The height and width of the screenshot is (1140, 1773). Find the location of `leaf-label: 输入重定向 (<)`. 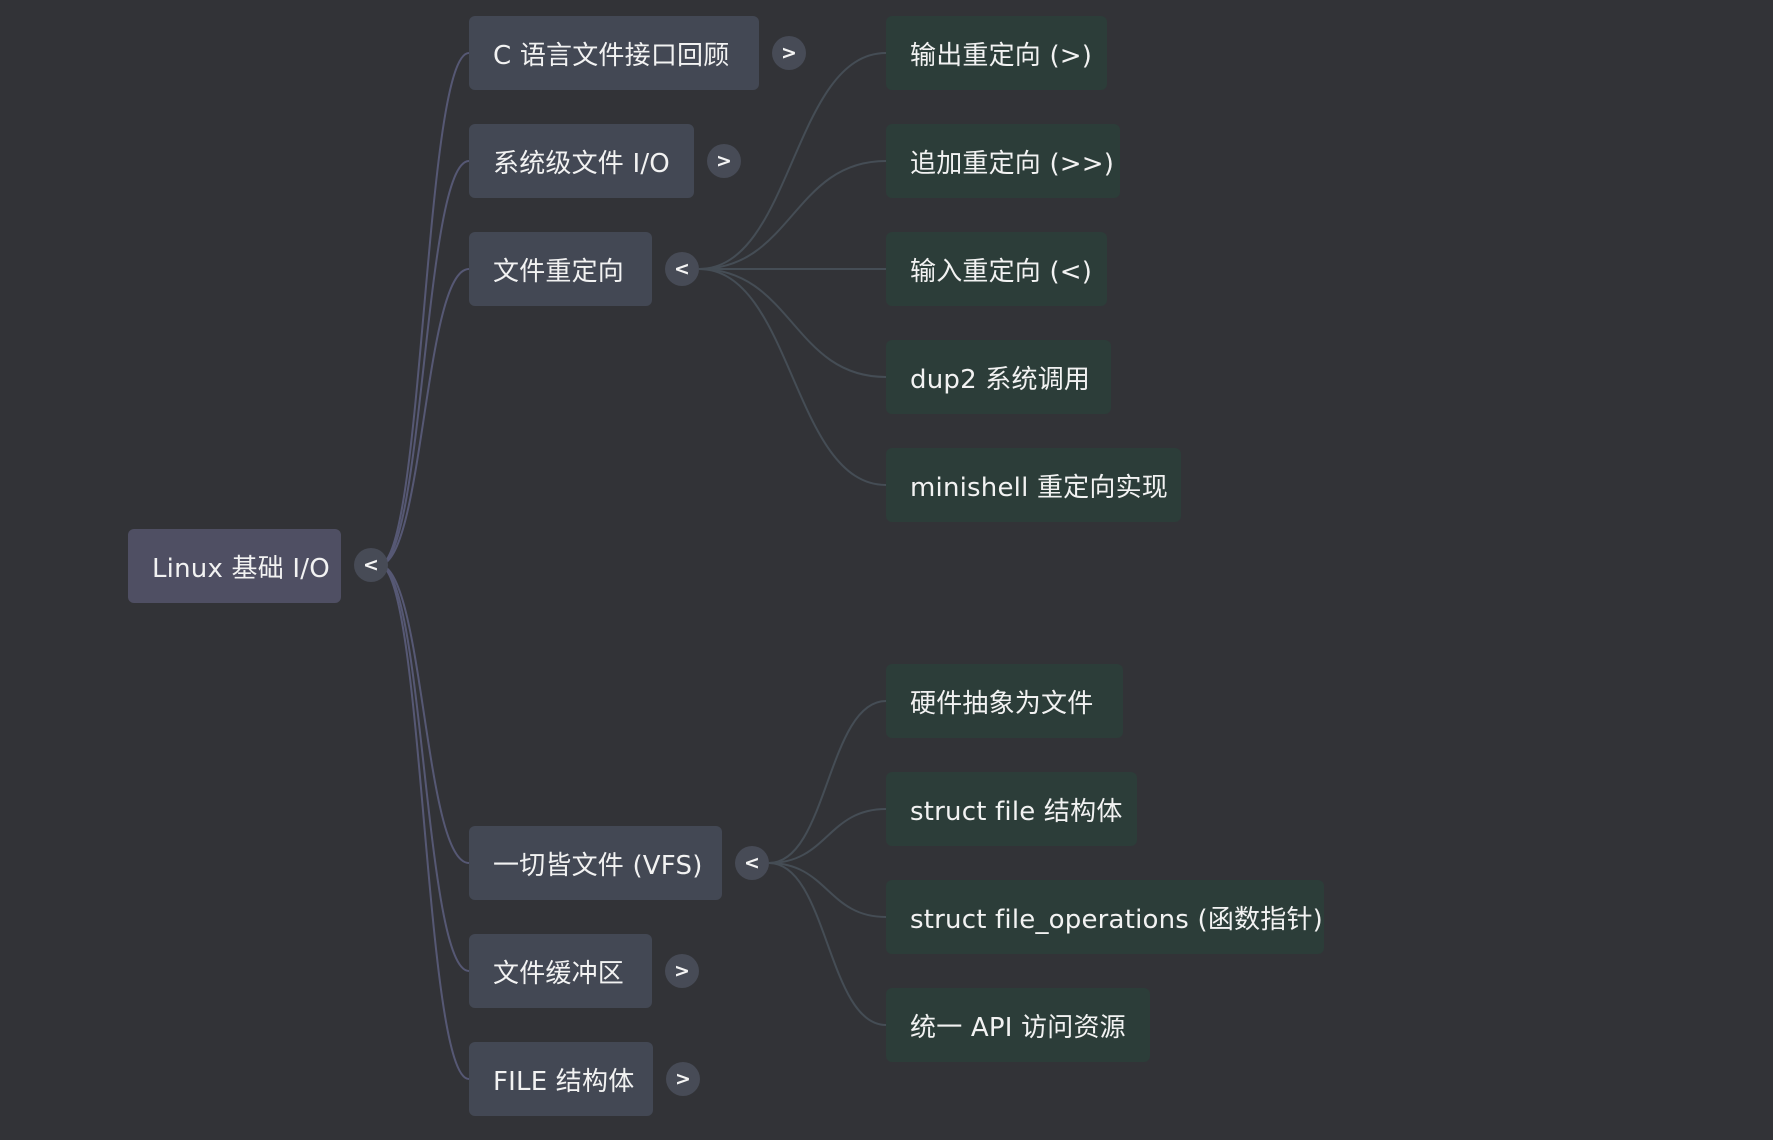

leaf-label: 输入重定向 (<) is located at coordinates (1001, 271).